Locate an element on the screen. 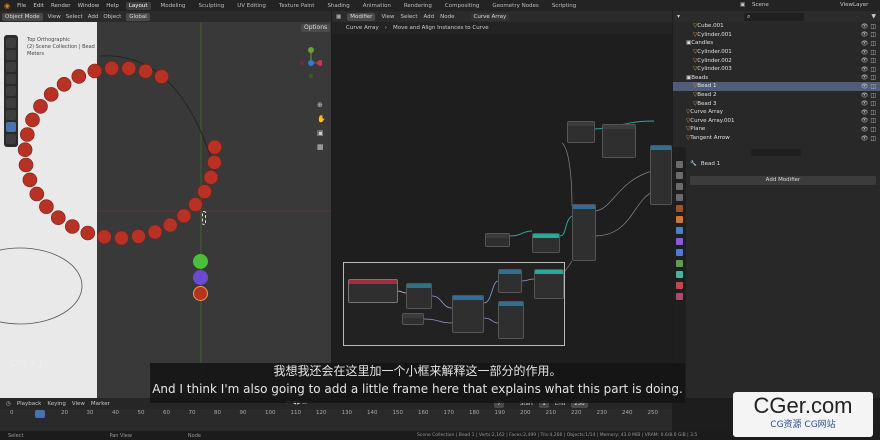 This screenshot has width=880, height=440. timeline-menu-playback: Playback is located at coordinates (29, 404).